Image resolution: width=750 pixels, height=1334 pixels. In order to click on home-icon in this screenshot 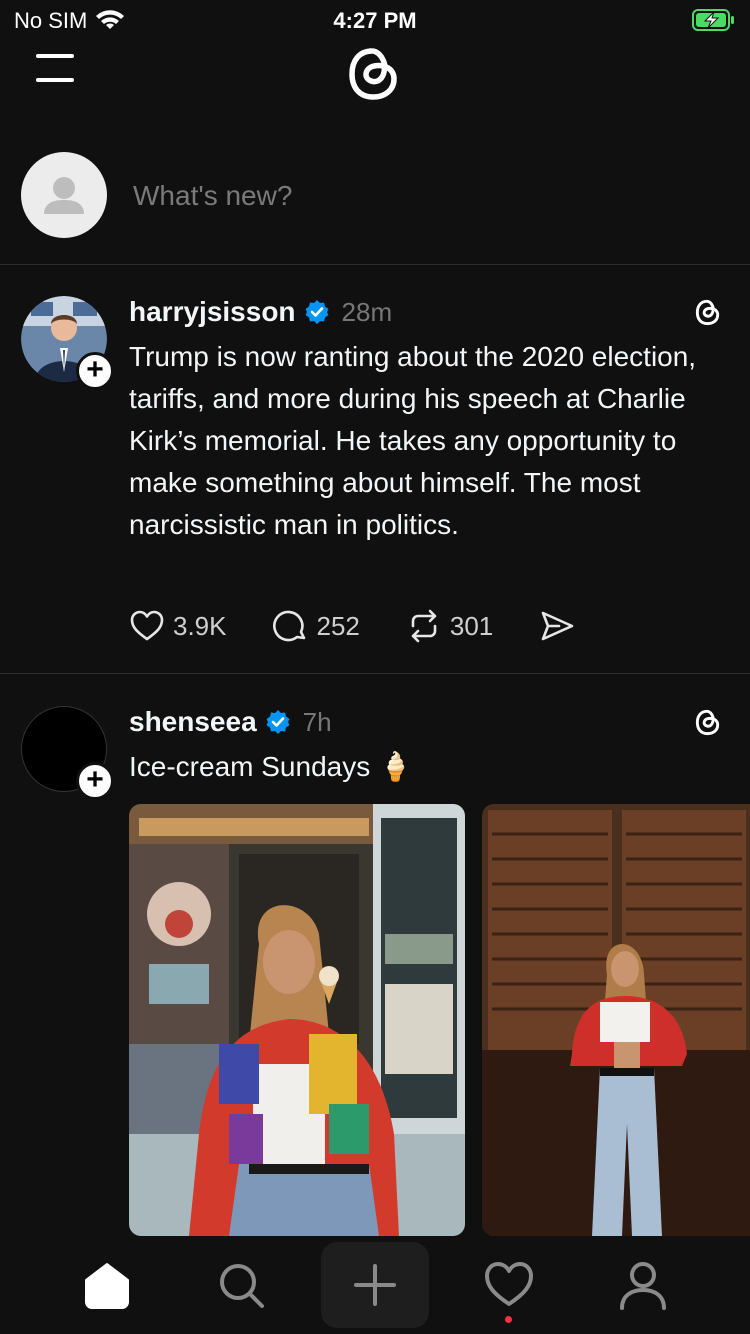, I will do `click(107, 1285)`.